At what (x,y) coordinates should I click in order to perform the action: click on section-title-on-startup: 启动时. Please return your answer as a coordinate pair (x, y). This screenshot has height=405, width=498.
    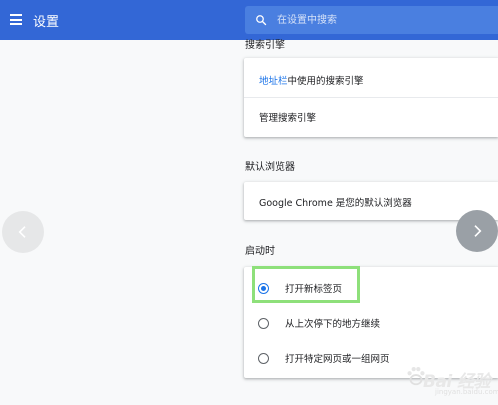
    Looking at the image, I should click on (260, 251).